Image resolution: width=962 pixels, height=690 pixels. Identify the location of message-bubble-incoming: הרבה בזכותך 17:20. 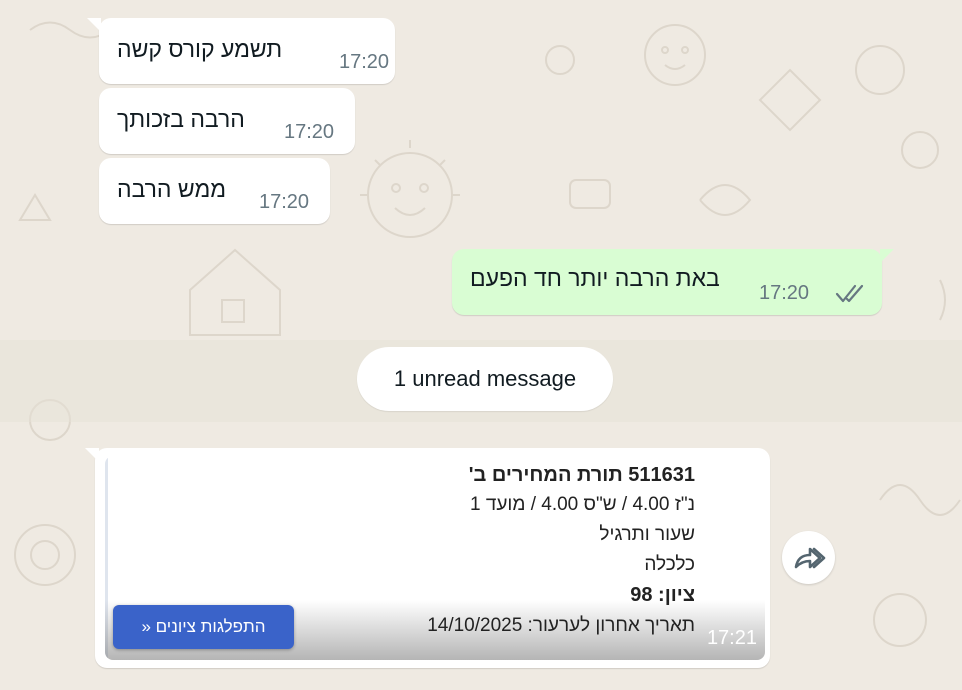
(227, 121).